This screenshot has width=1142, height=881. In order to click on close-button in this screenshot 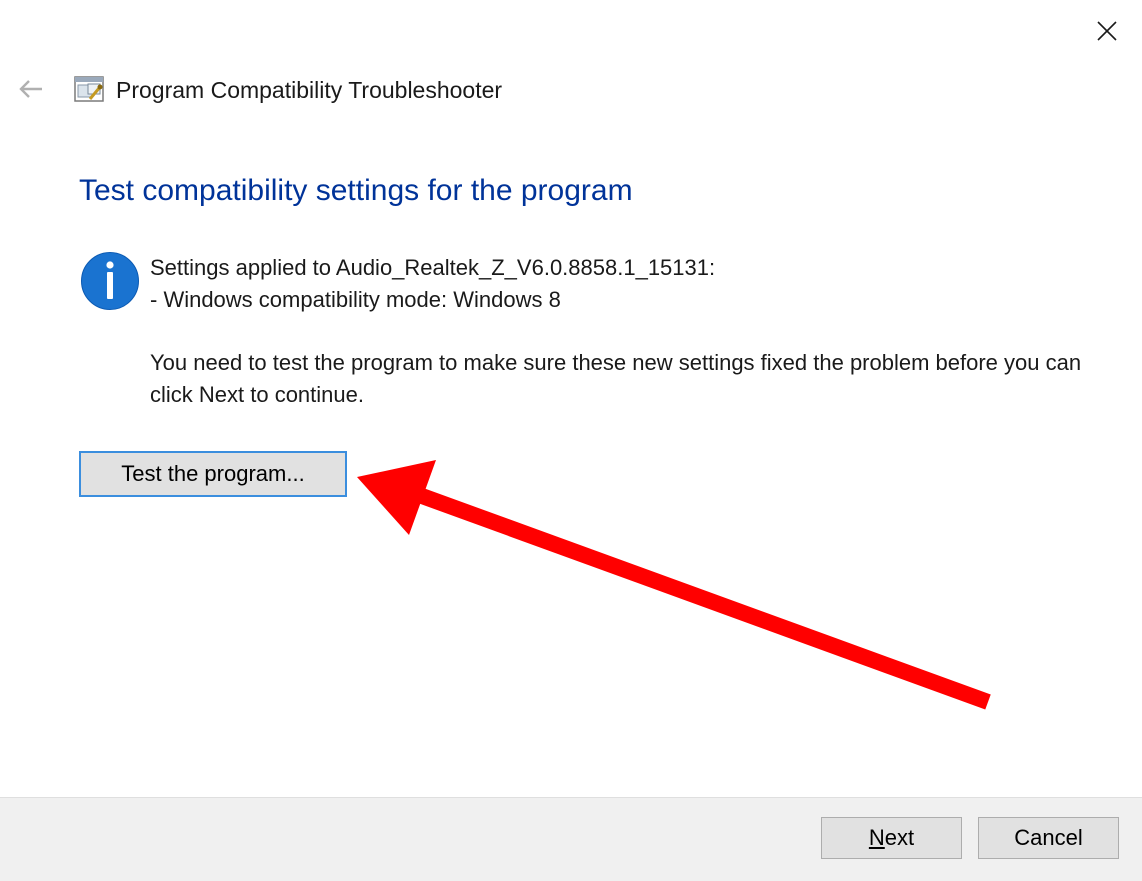, I will do `click(1107, 31)`.